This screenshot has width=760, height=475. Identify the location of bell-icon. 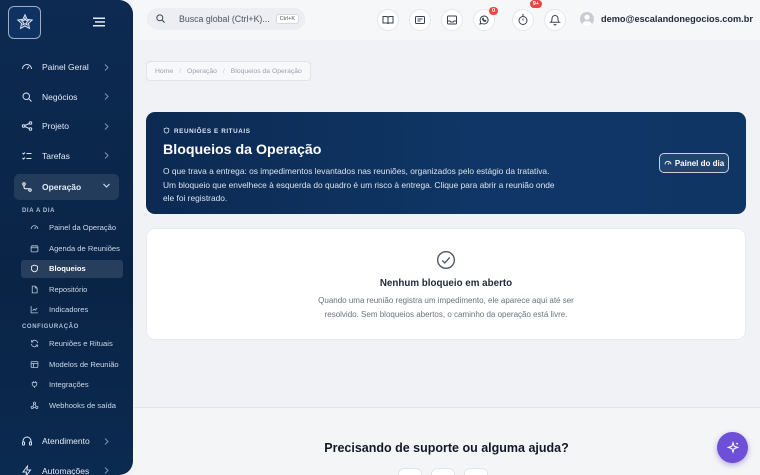
(555, 20).